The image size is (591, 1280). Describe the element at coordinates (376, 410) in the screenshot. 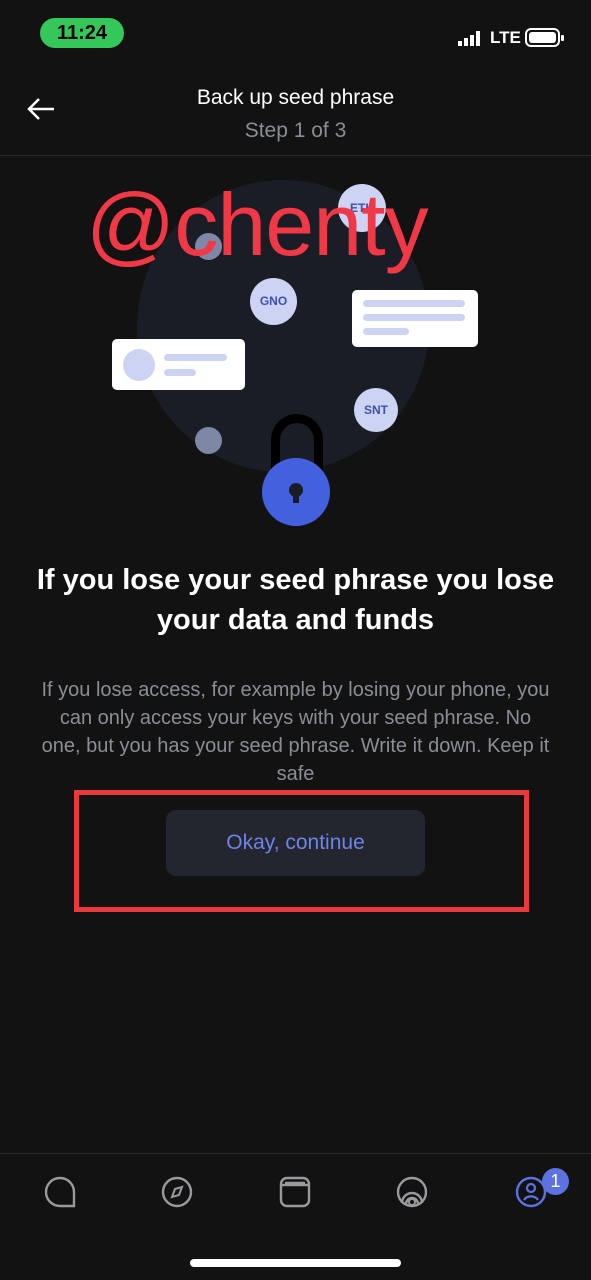

I see `coin-snt: SNT` at that location.